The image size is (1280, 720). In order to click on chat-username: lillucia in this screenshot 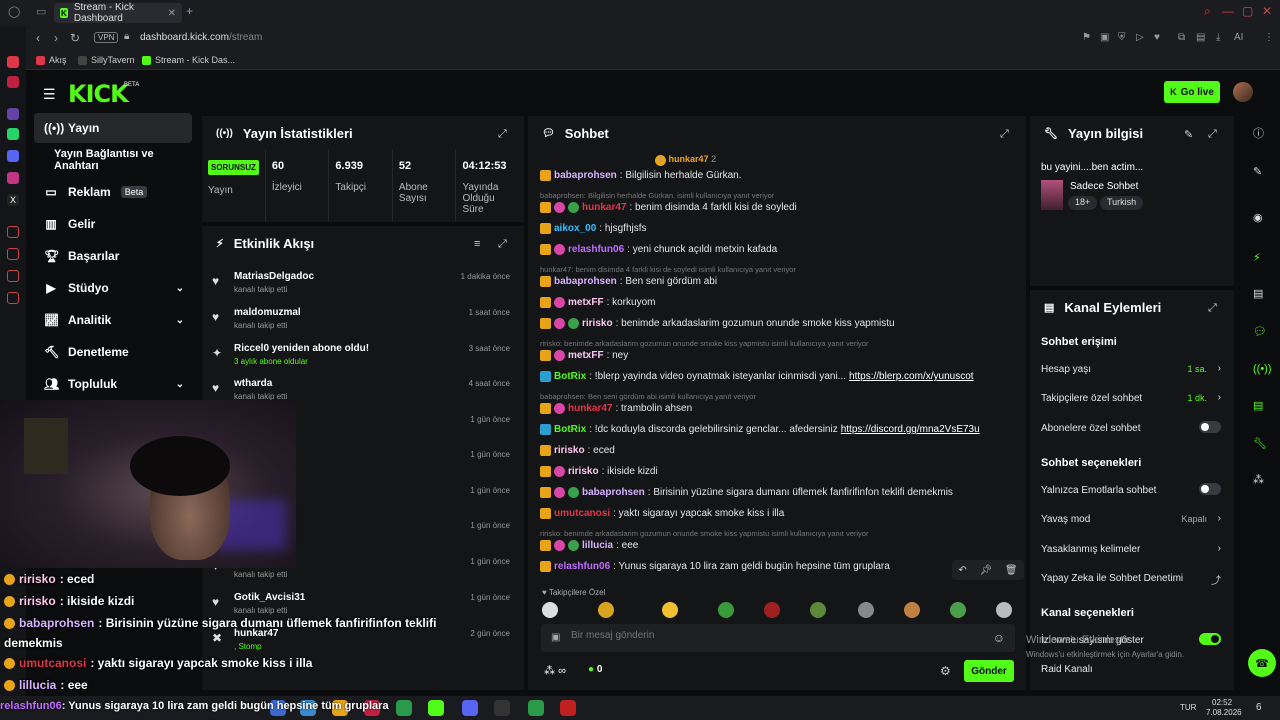, I will do `click(597, 545)`.